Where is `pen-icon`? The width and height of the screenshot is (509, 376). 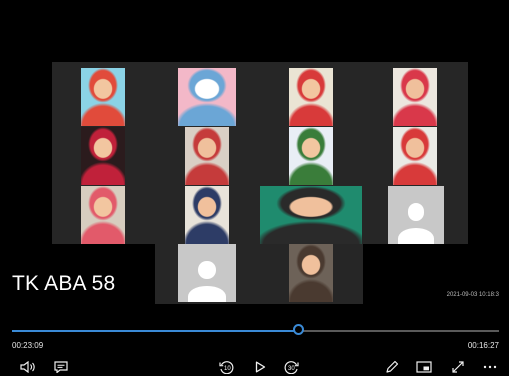
pen-icon is located at coordinates (392, 367).